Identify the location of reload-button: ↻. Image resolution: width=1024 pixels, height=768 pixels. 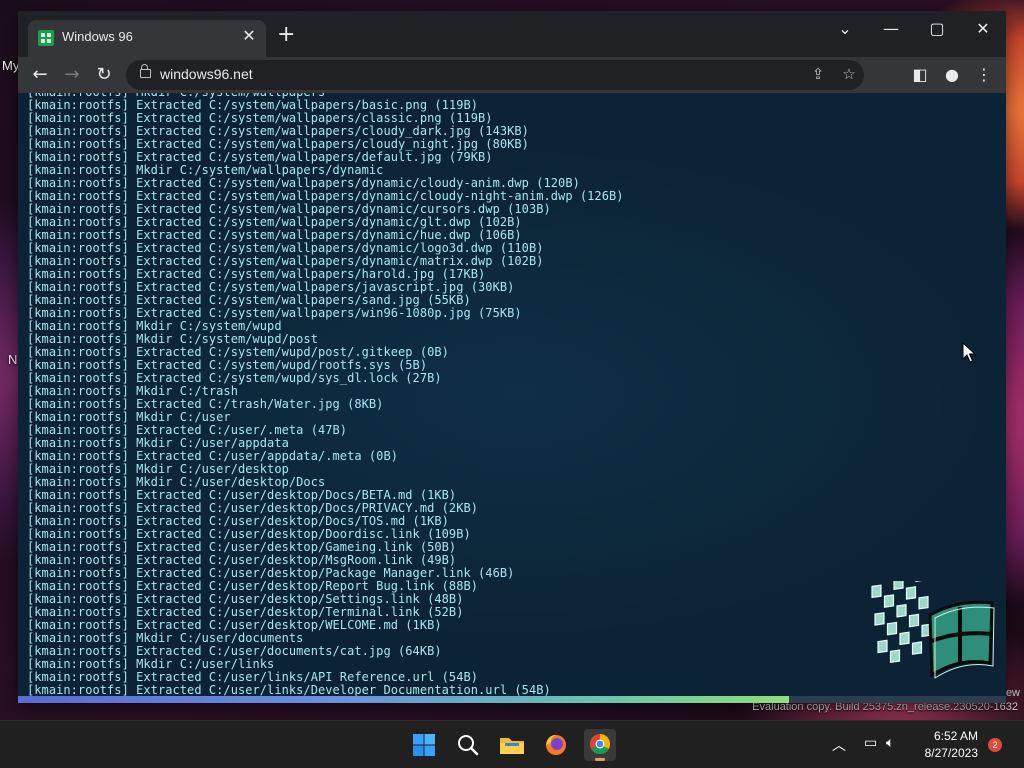
(104, 75).